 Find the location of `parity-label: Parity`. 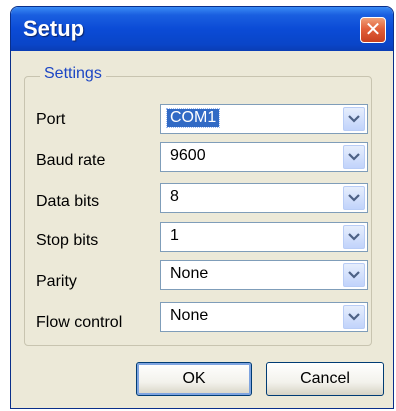

parity-label: Parity is located at coordinates (56, 281).